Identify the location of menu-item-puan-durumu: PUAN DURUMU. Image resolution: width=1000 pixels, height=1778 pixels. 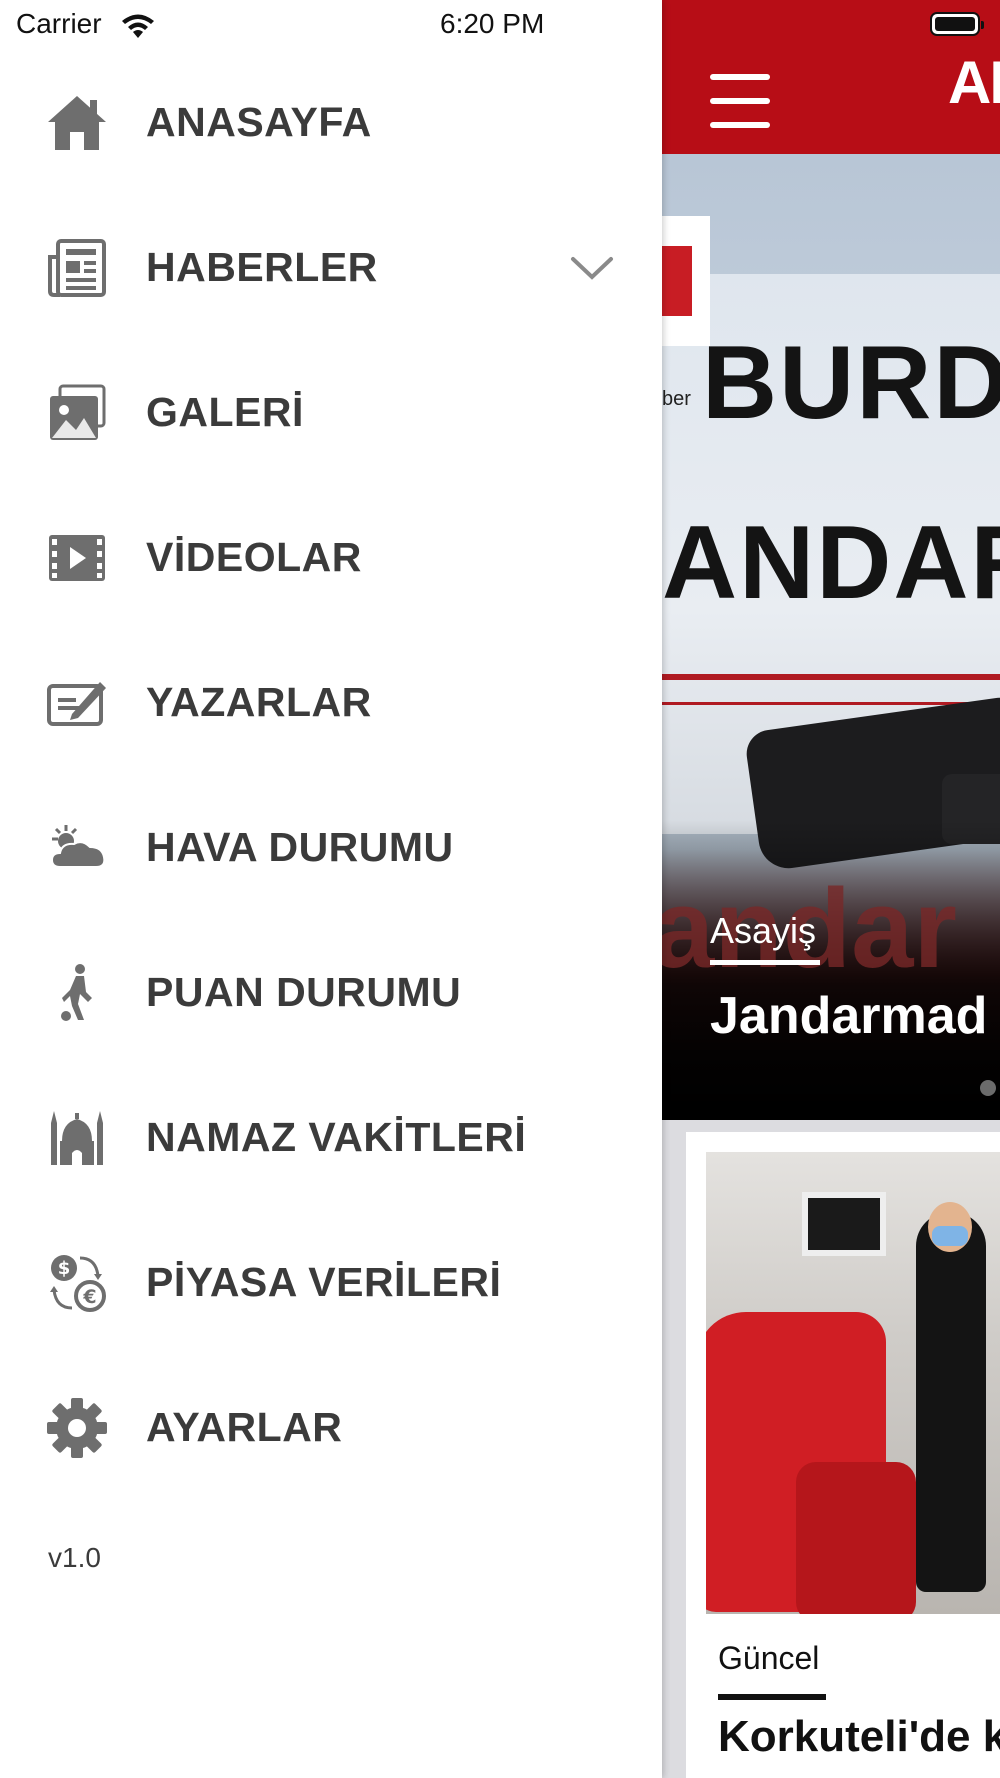
(331, 992).